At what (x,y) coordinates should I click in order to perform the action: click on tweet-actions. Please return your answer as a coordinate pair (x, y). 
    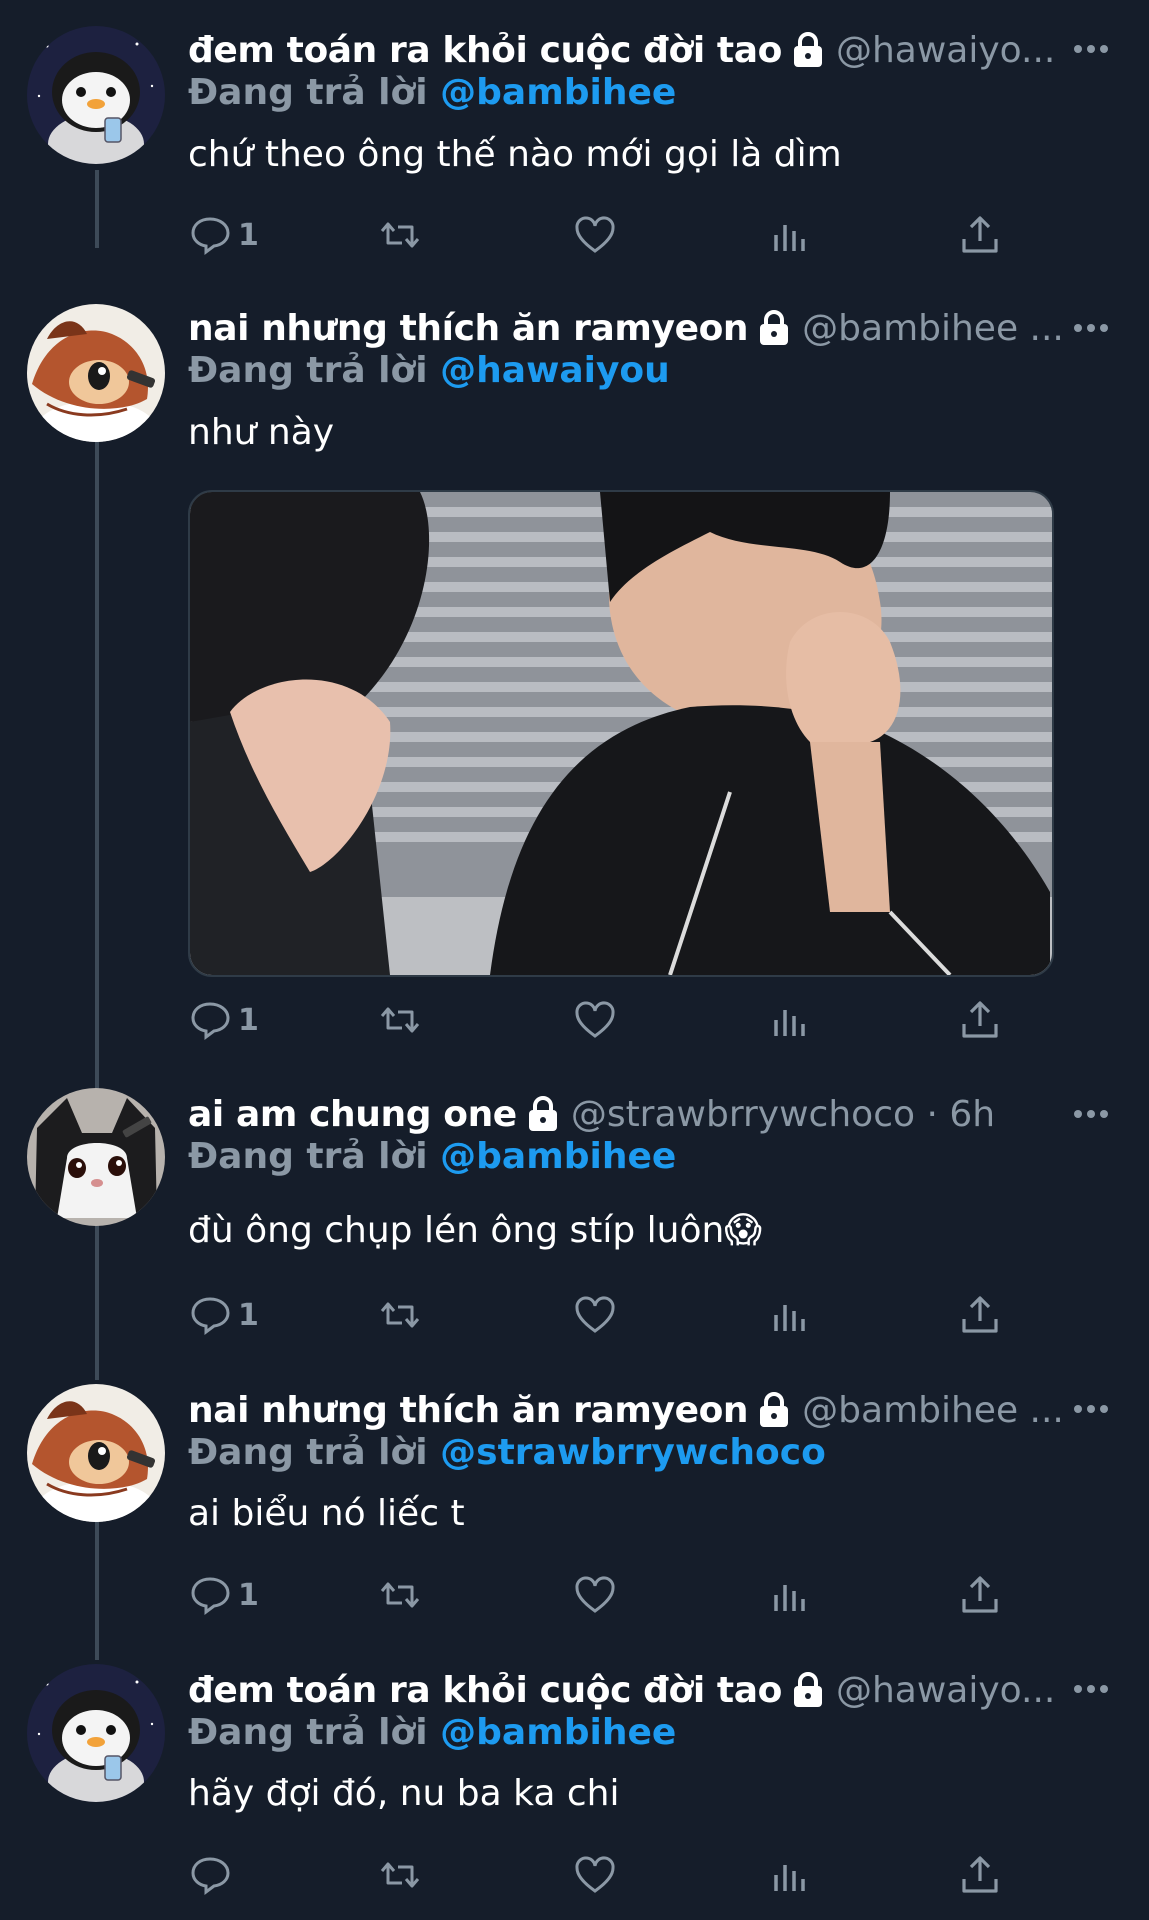
    Looking at the image, I should click on (603, 1875).